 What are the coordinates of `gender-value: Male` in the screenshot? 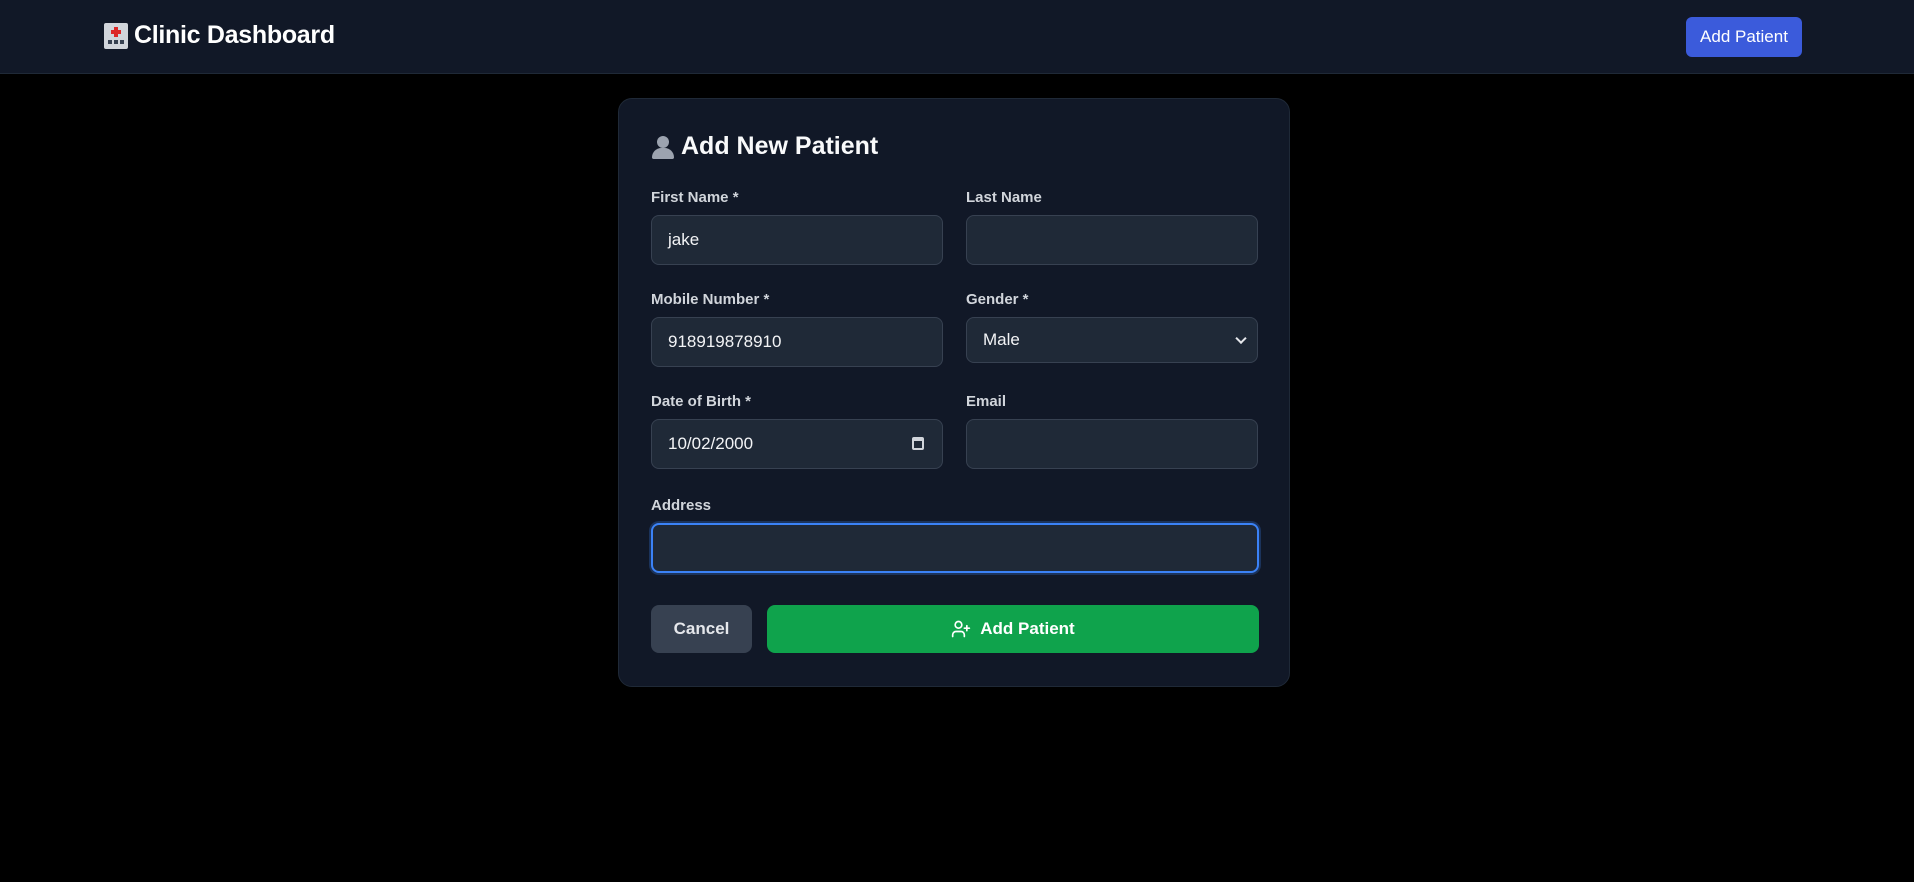 It's located at (1001, 339).